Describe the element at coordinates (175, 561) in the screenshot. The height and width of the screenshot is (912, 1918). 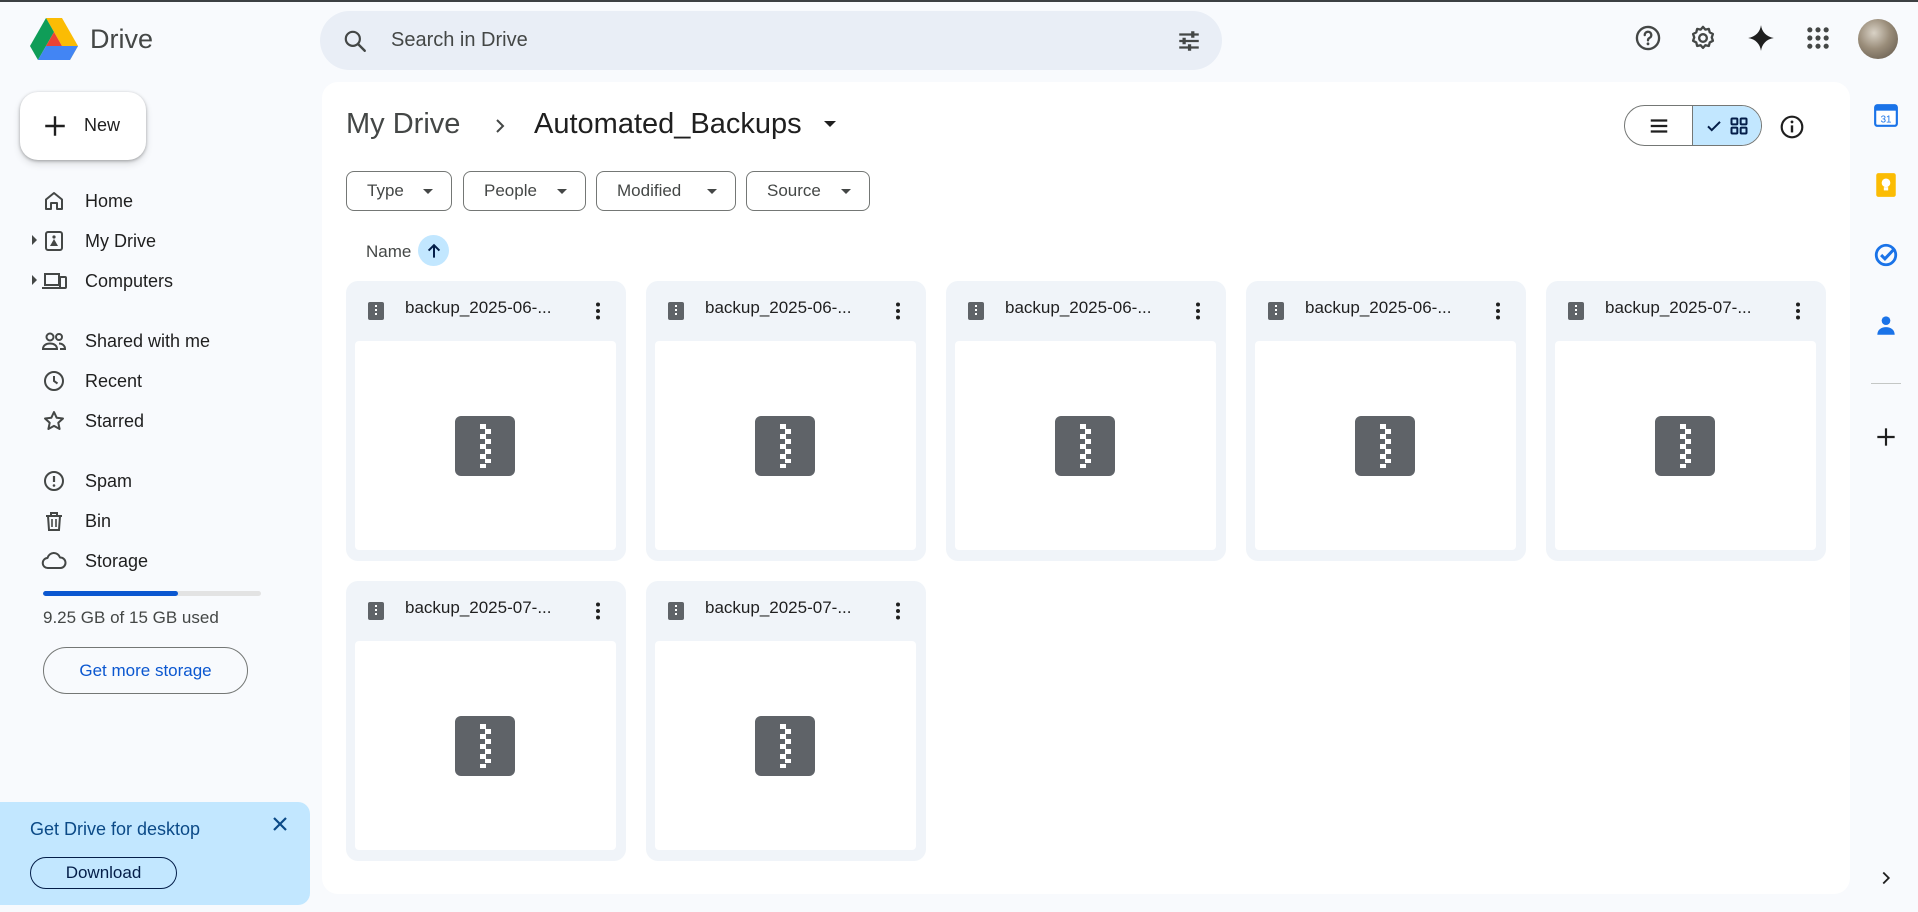
I see `sidebar-item-storage: Storage` at that location.